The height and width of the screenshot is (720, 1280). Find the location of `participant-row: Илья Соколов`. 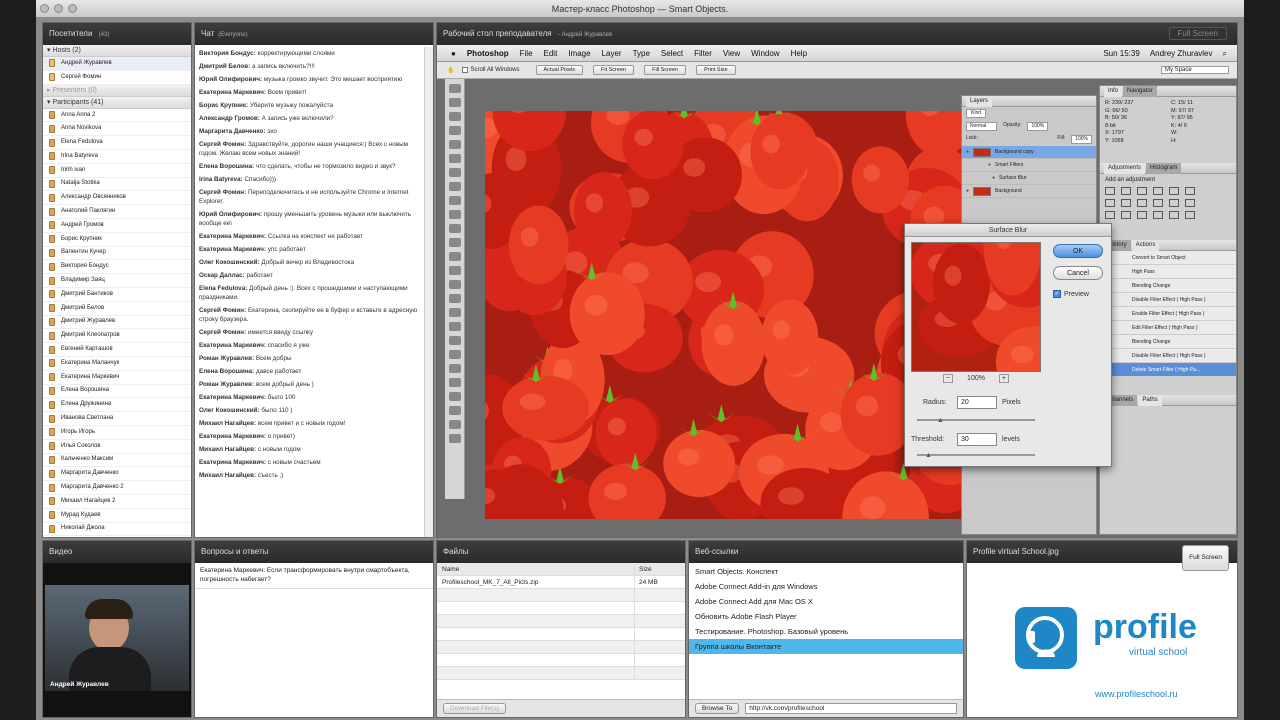

participant-row: Илья Соколов is located at coordinates (117, 447).